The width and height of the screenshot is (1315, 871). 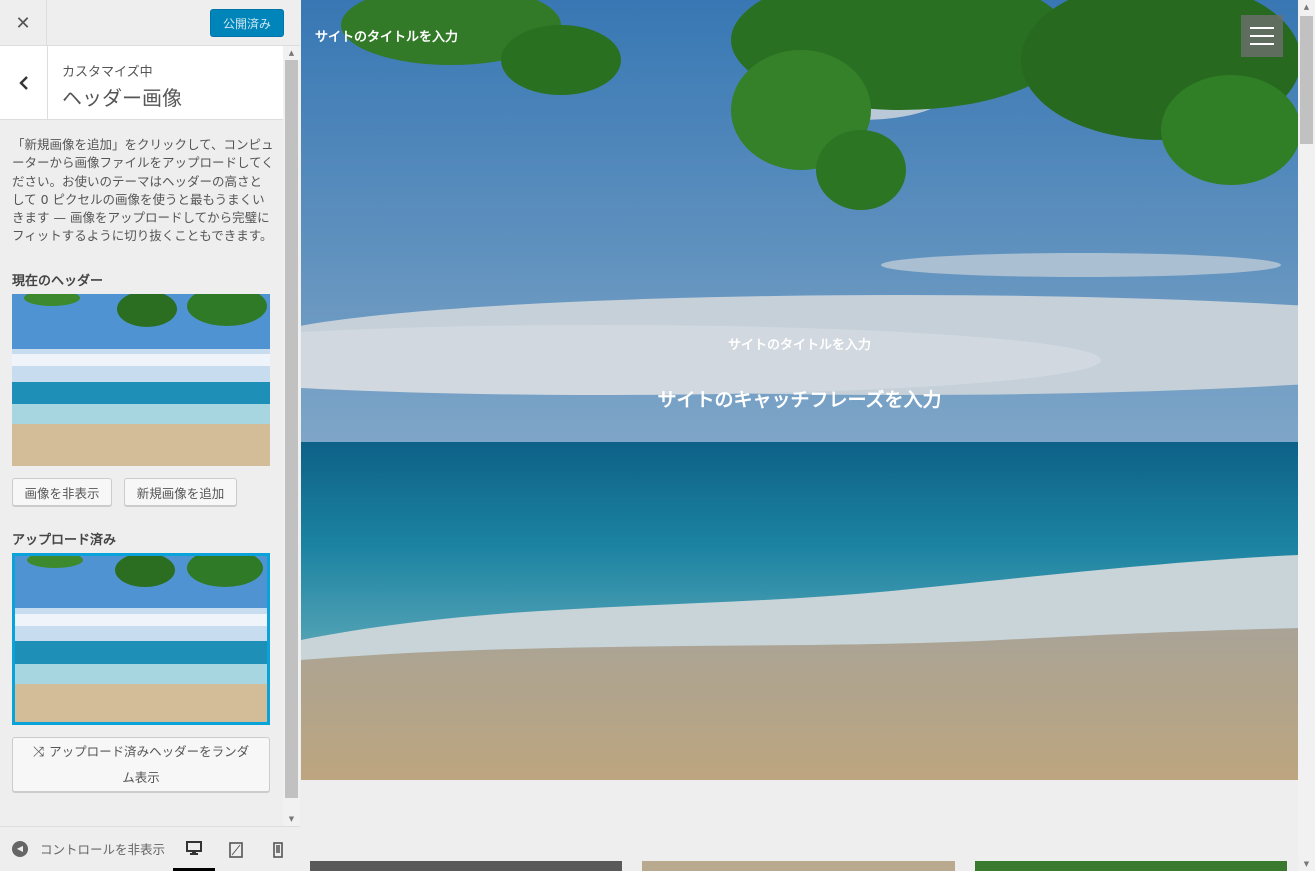 I want to click on section-header: カスタマイズ中 ヘッダー画像, so click(x=141, y=83).